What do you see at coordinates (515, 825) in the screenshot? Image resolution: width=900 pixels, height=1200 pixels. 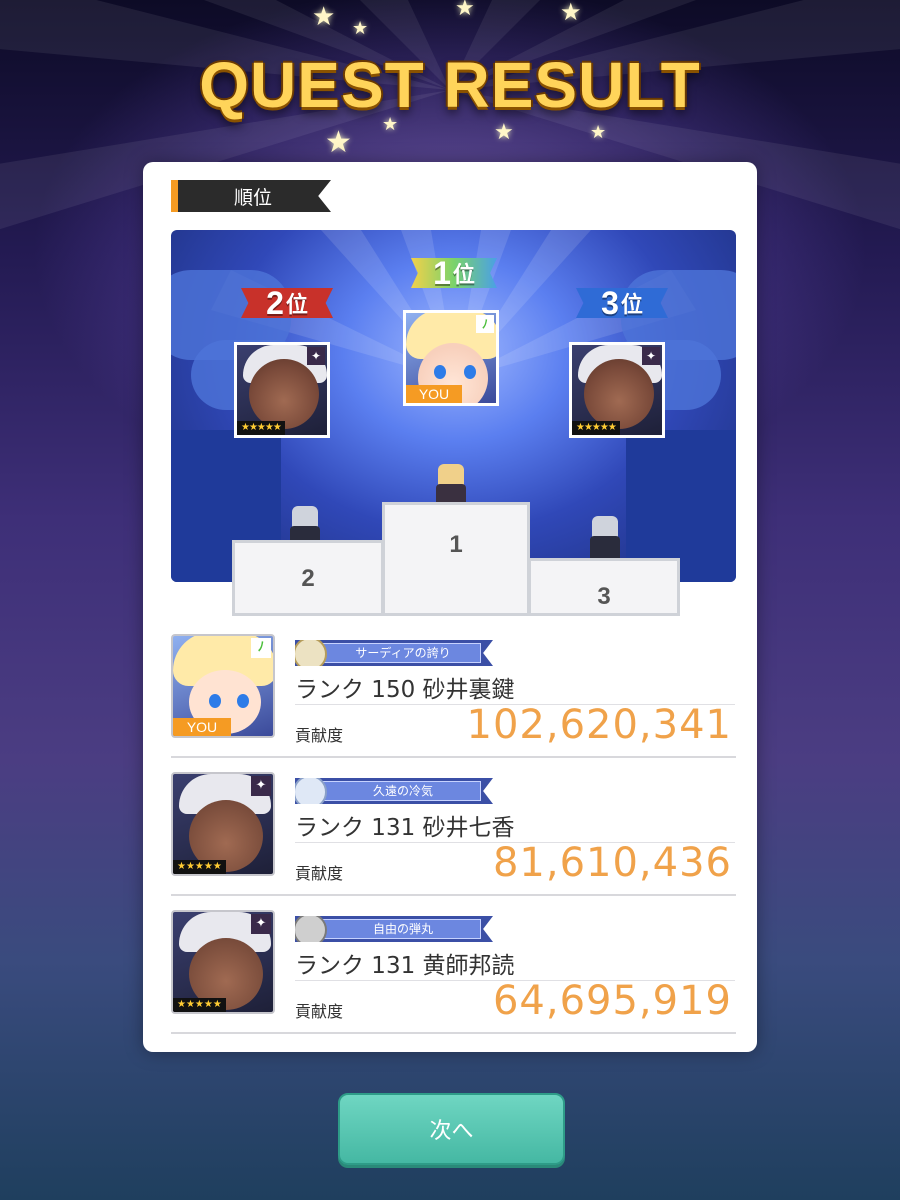 I see `rank-name: ランク 131 砂井七香` at bounding box center [515, 825].